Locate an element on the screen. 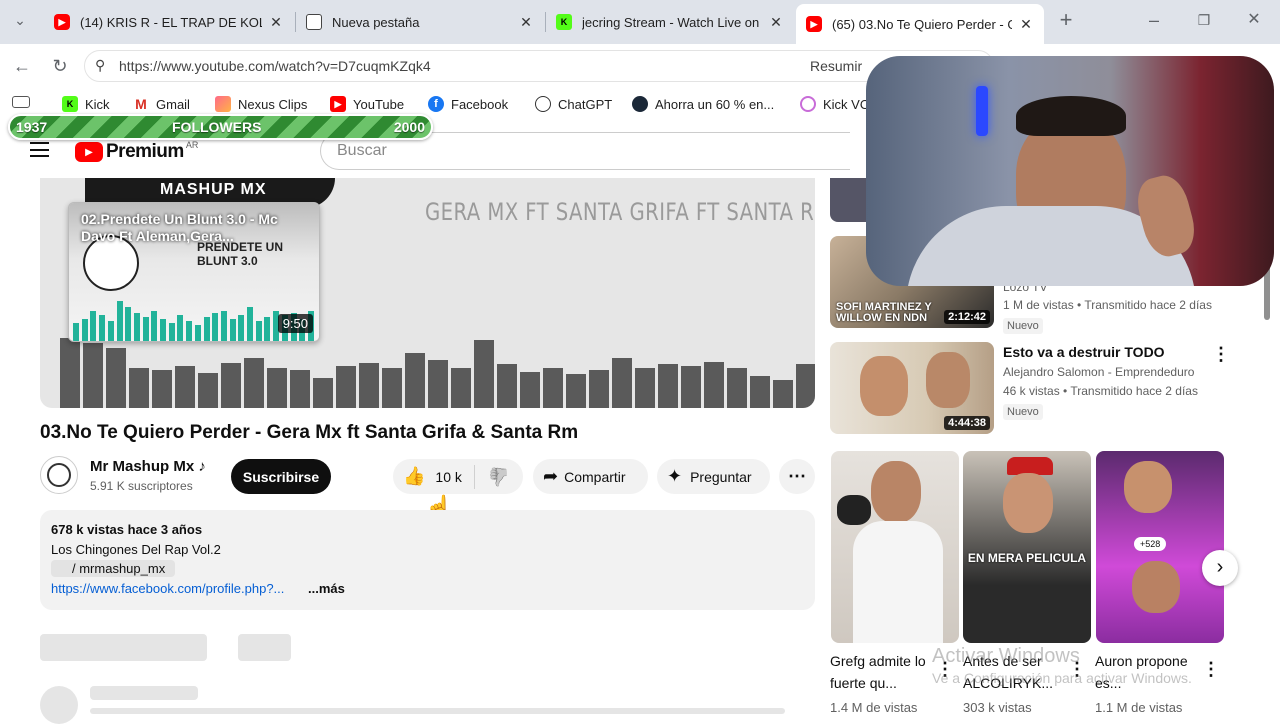 The width and height of the screenshot is (1280, 724). windows-activation-watermark-sub: Ve a Configuración para activar Windows. is located at coordinates (1062, 678).